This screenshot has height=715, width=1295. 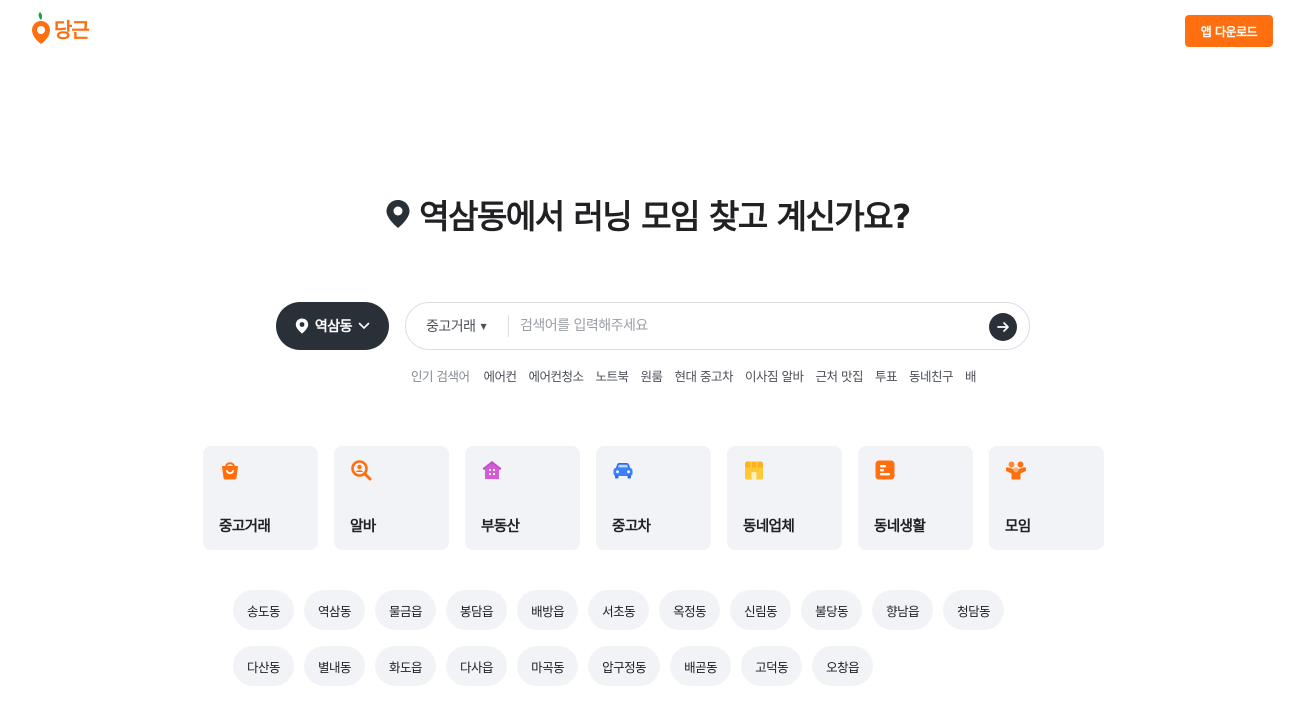 I want to click on neighborhood-chips-row-2: 다산동 별내동 화도읍 다사읍 마곡동 압구정동 배곧동 고덕동 오창읍, so click(x=553, y=666).